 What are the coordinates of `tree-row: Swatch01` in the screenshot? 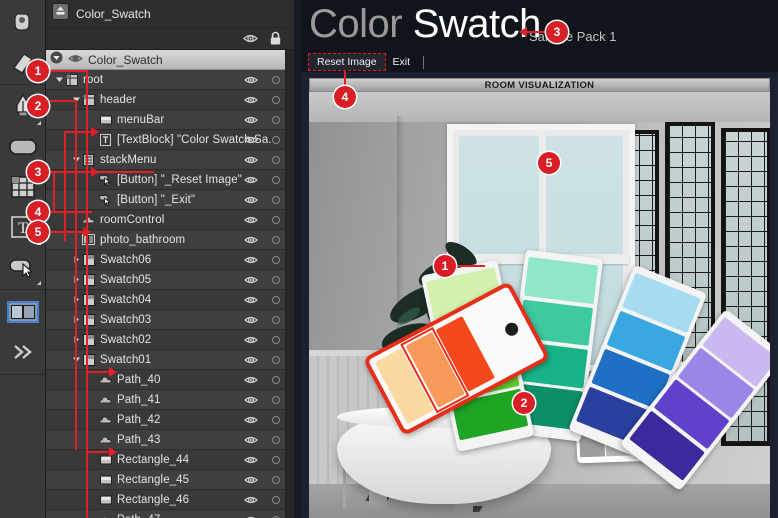 It's located at (170, 360).